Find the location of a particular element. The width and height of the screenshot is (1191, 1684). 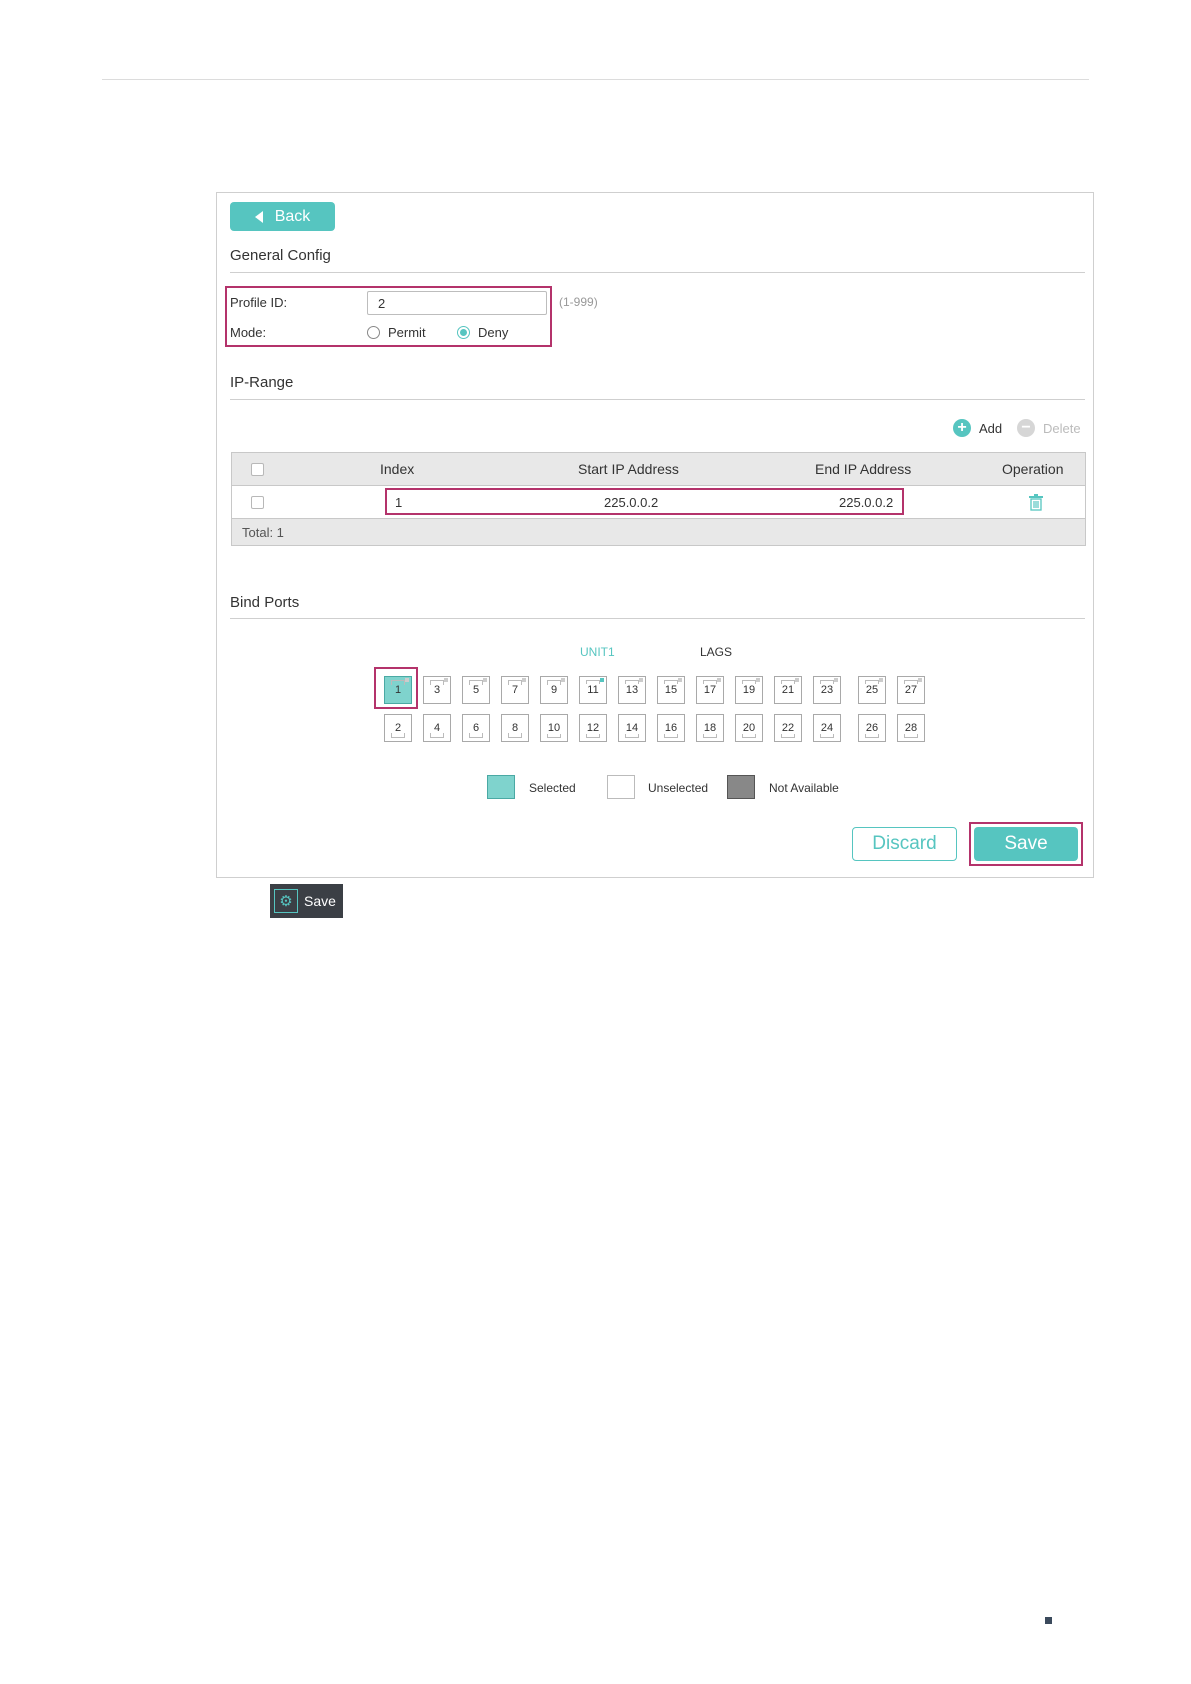

port-19: 19 is located at coordinates (749, 690).